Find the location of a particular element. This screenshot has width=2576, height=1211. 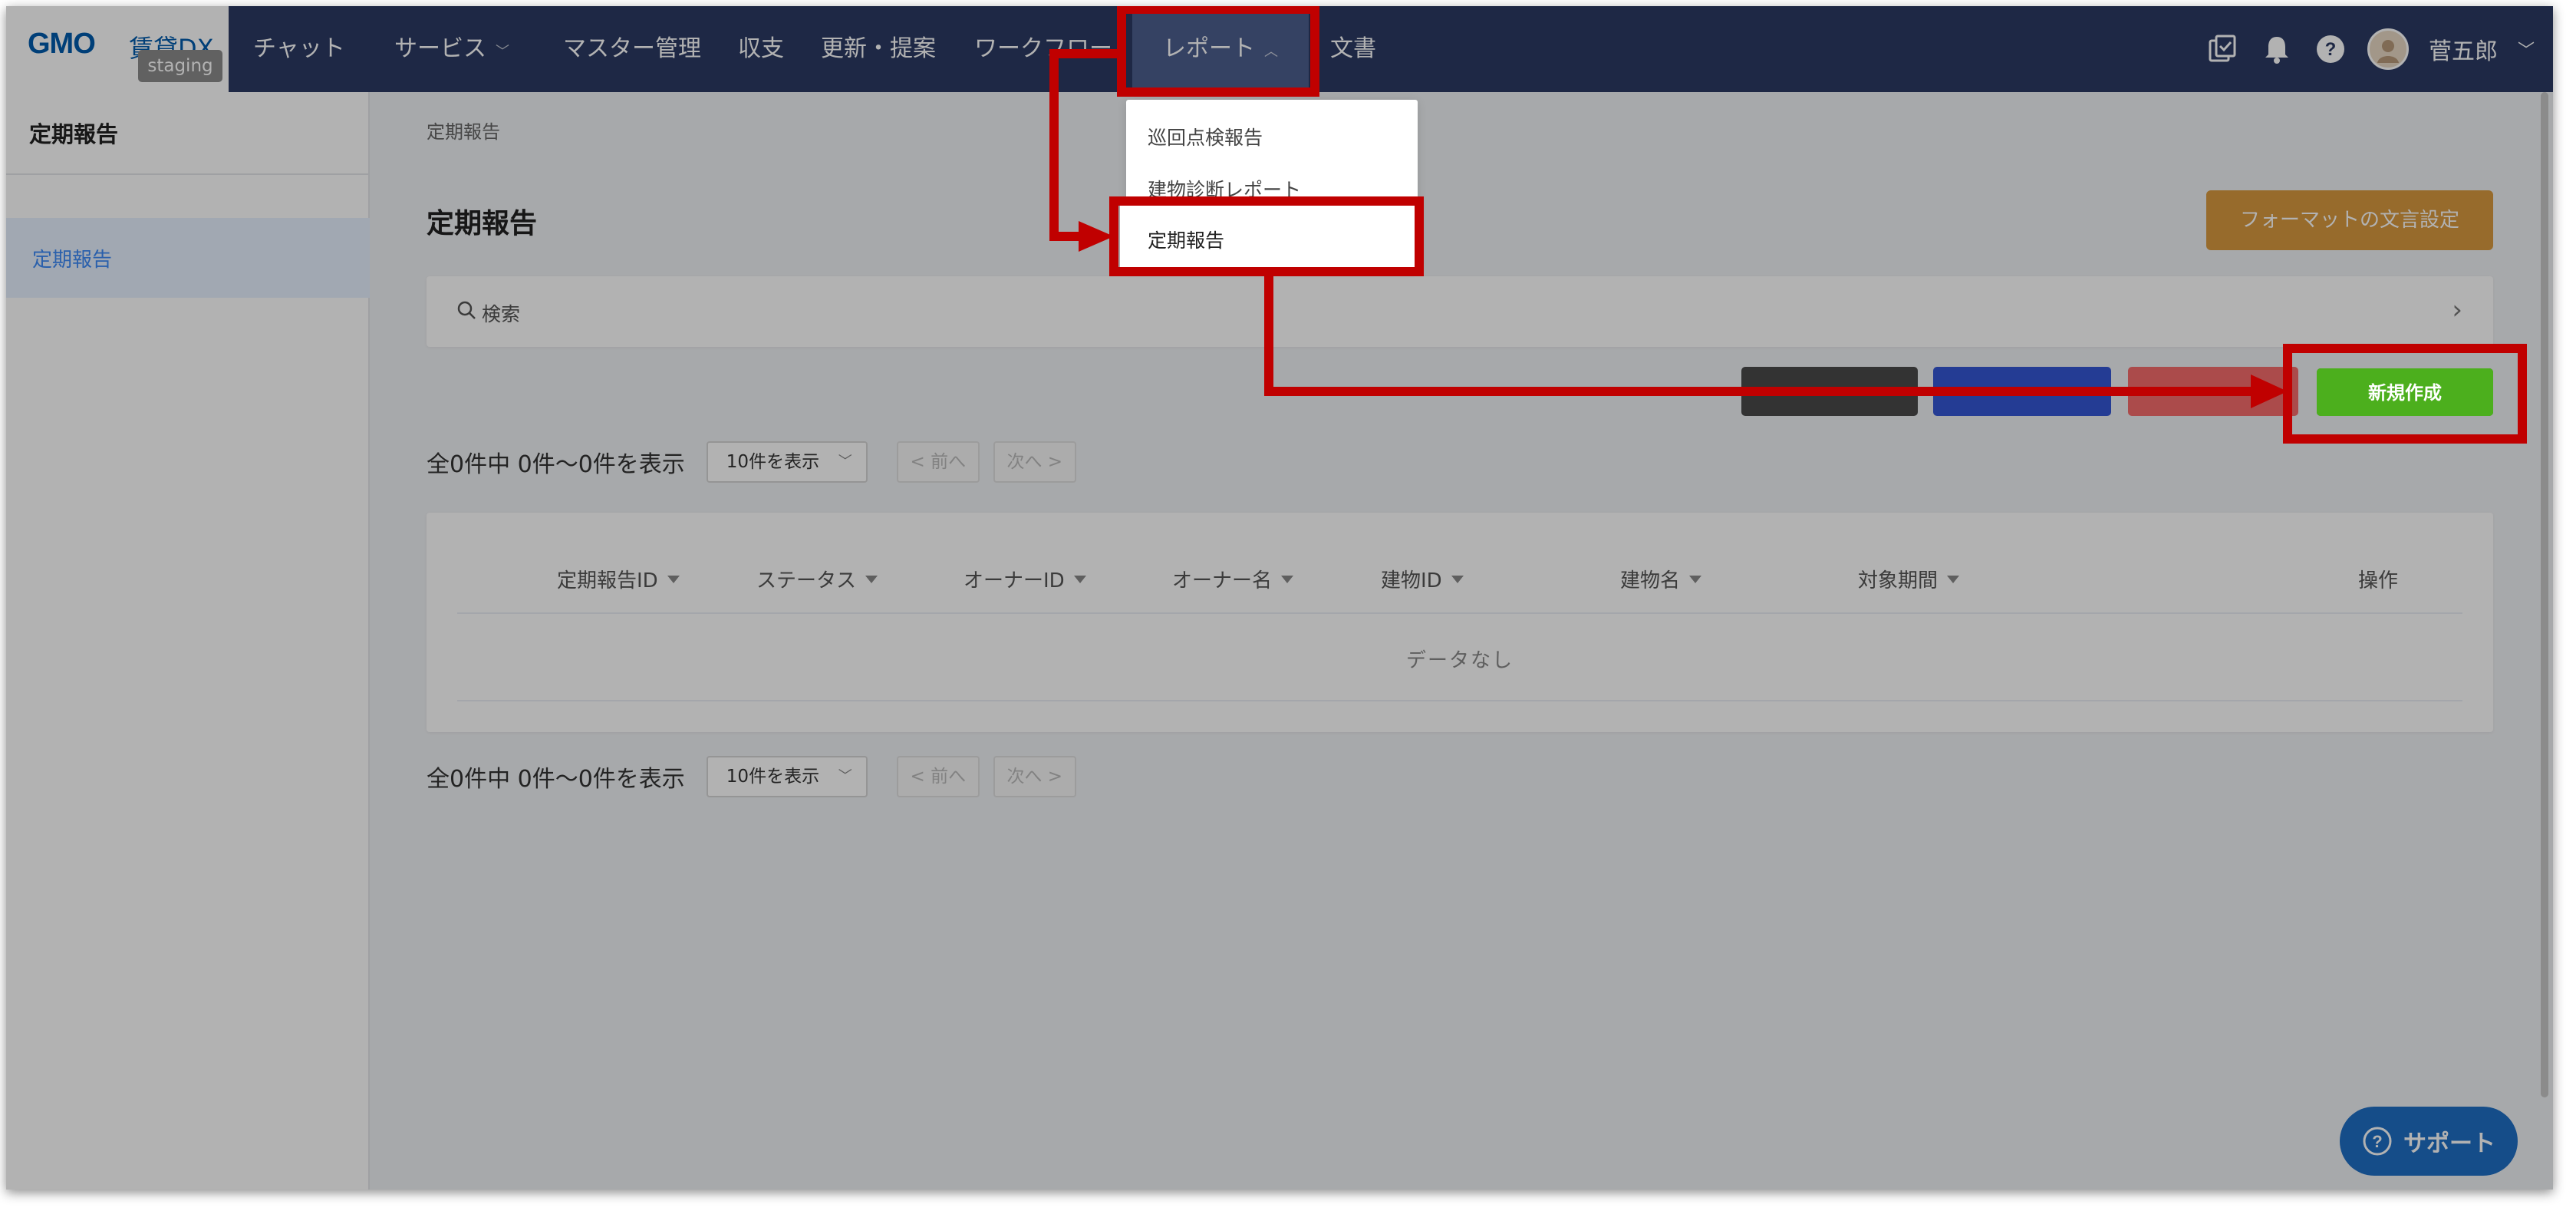

nav-right-group: ? 菅五郎 ﹀ is located at coordinates (2370, 49).